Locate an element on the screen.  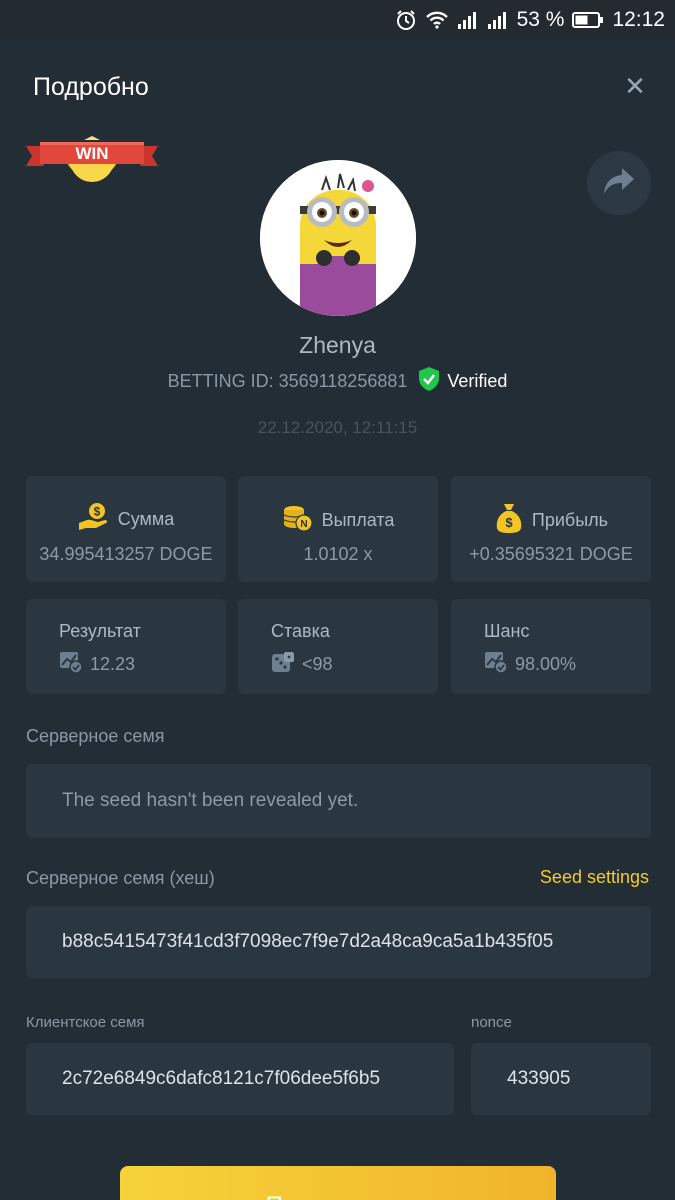
confirm-button: Подтвердить is located at coordinates (338, 1183).